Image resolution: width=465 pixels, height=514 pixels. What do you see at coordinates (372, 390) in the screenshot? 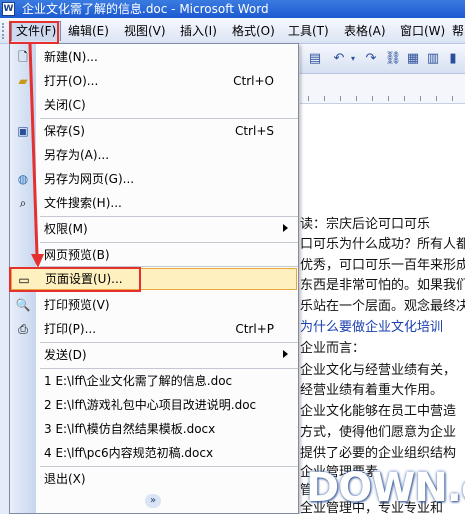
I see `doc-line: 经营业绩有着重大作用。` at bounding box center [372, 390].